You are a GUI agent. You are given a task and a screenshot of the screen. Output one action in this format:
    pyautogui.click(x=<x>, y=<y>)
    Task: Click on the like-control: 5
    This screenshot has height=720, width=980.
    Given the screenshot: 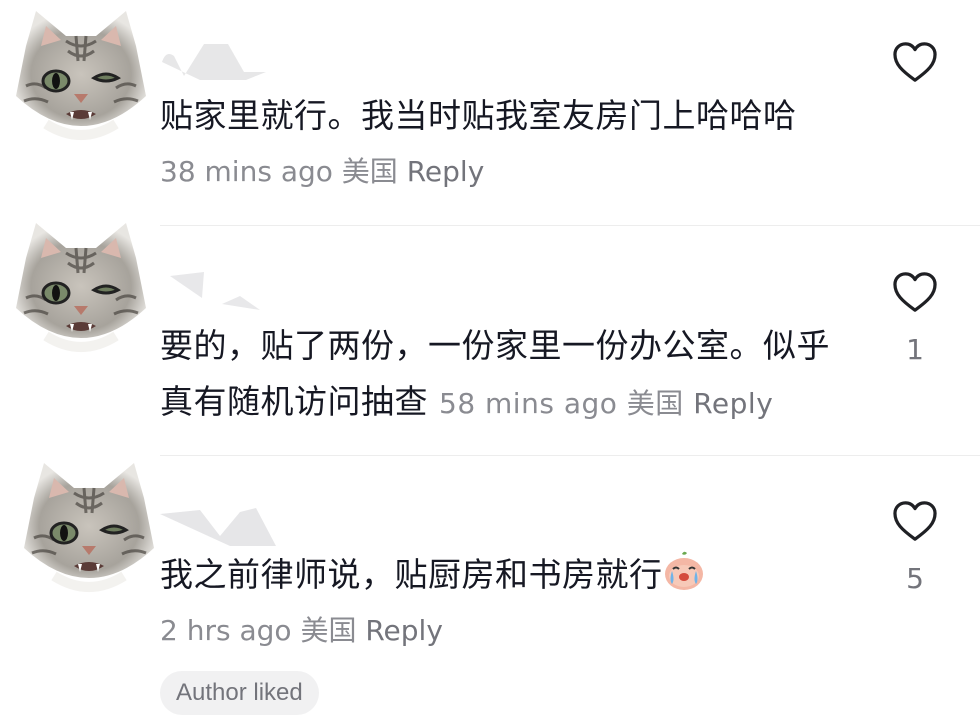 What is the action you would take?
    pyautogui.click(x=915, y=547)
    